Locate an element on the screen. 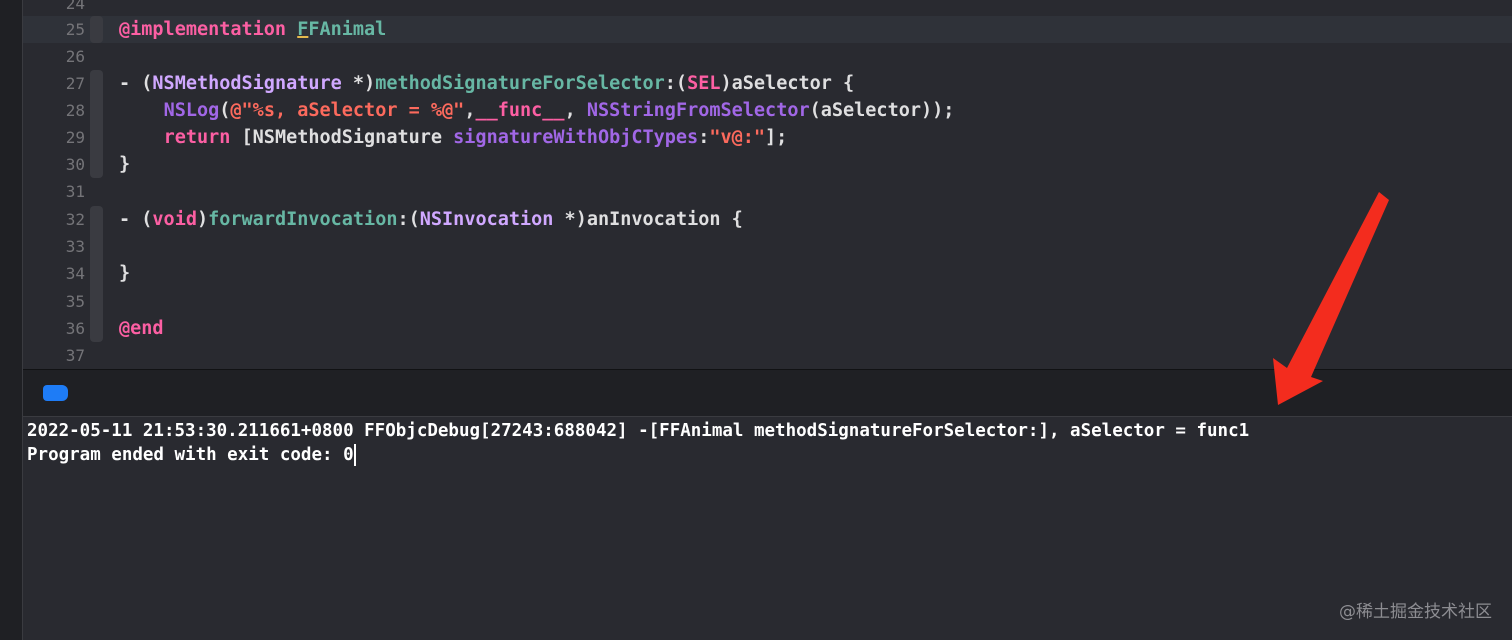 Image resolution: width=1512 pixels, height=640 pixels. watermark: @稀土掘金技术社区 is located at coordinates (1415, 612).